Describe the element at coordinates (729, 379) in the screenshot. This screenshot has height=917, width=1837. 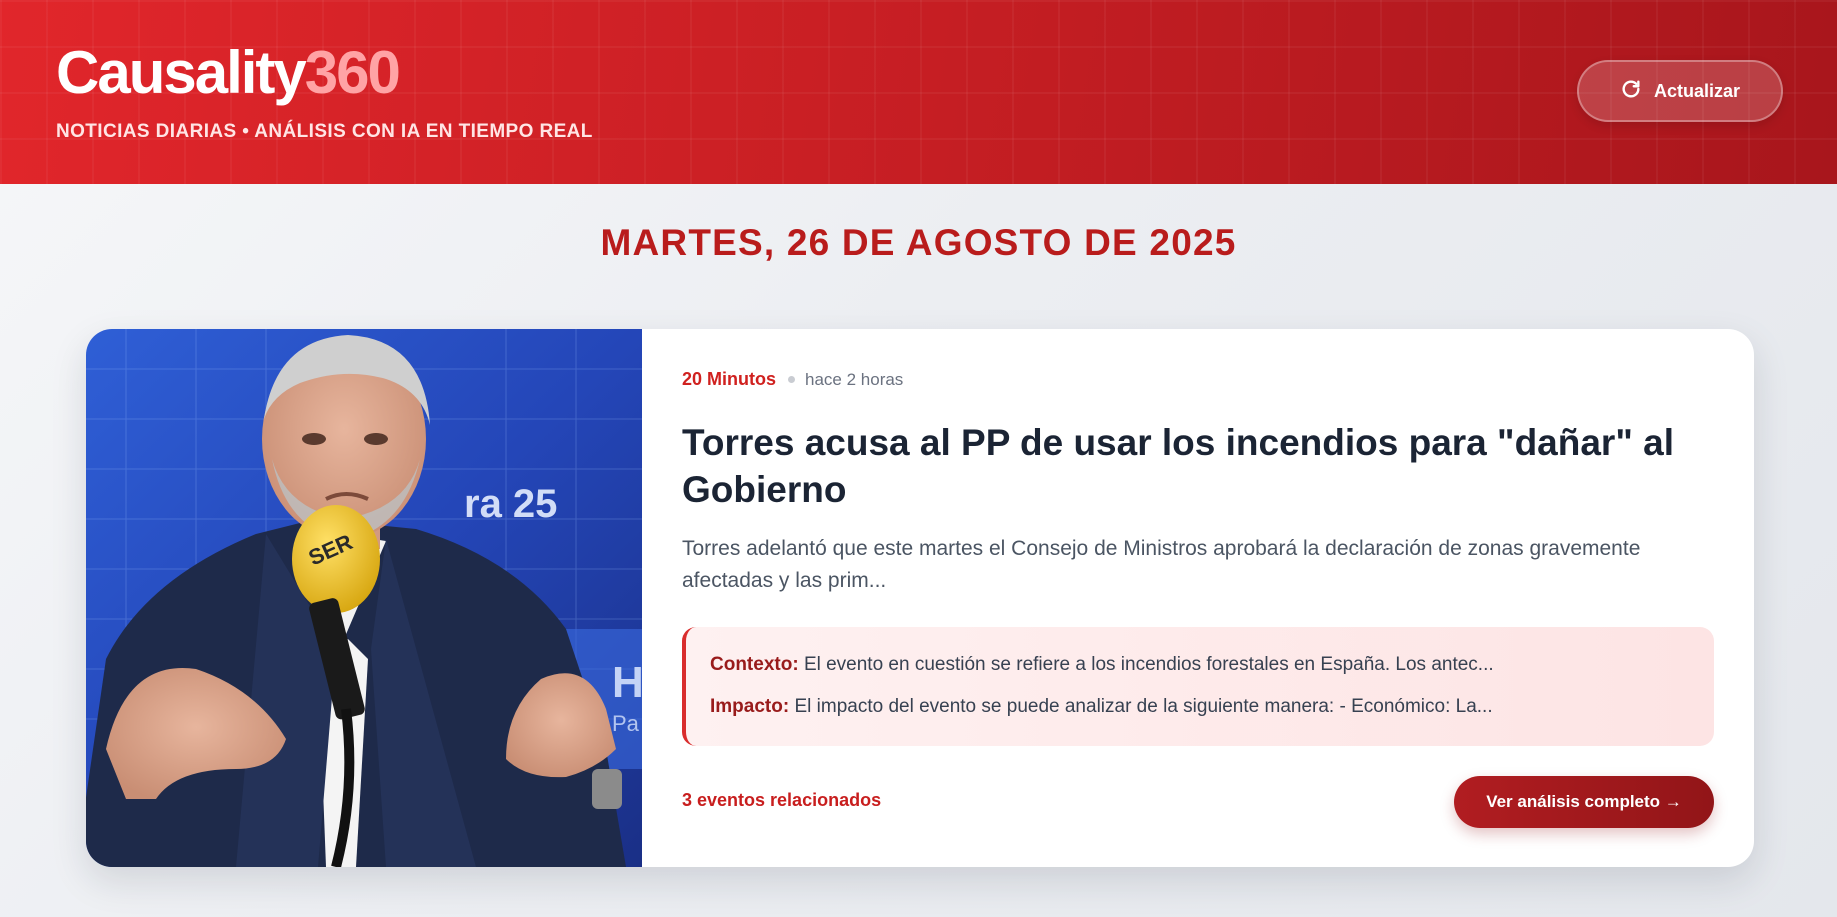
I see `article-source: 20 Minutos` at that location.